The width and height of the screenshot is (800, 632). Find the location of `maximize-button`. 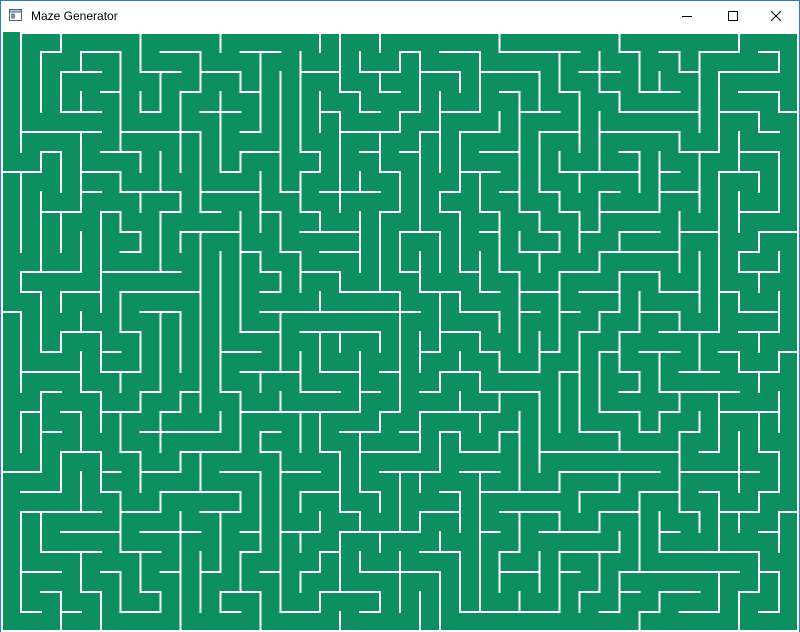

maximize-button is located at coordinates (733, 16).